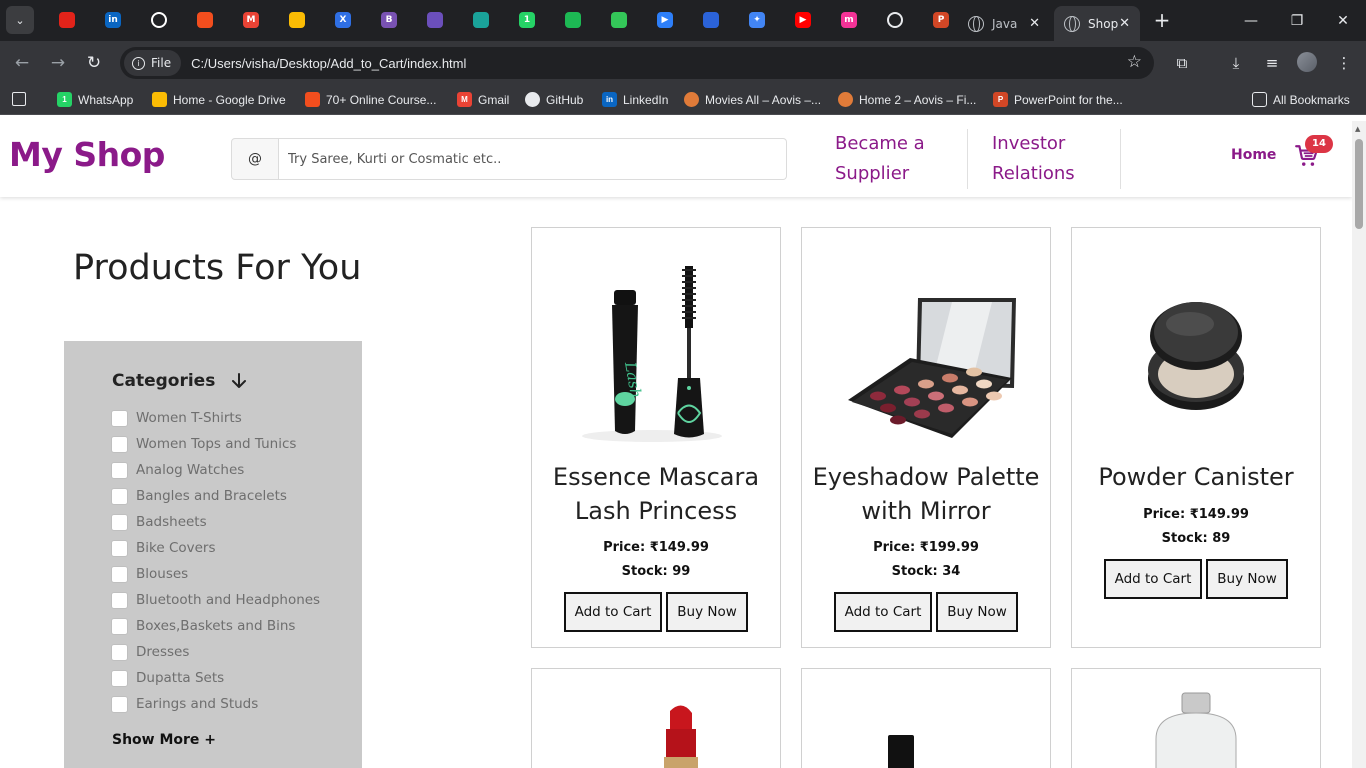 Image resolution: width=1366 pixels, height=768 pixels. Describe the element at coordinates (219, 99) in the screenshot. I see `bookmark-item: Home - Google Drive` at that location.